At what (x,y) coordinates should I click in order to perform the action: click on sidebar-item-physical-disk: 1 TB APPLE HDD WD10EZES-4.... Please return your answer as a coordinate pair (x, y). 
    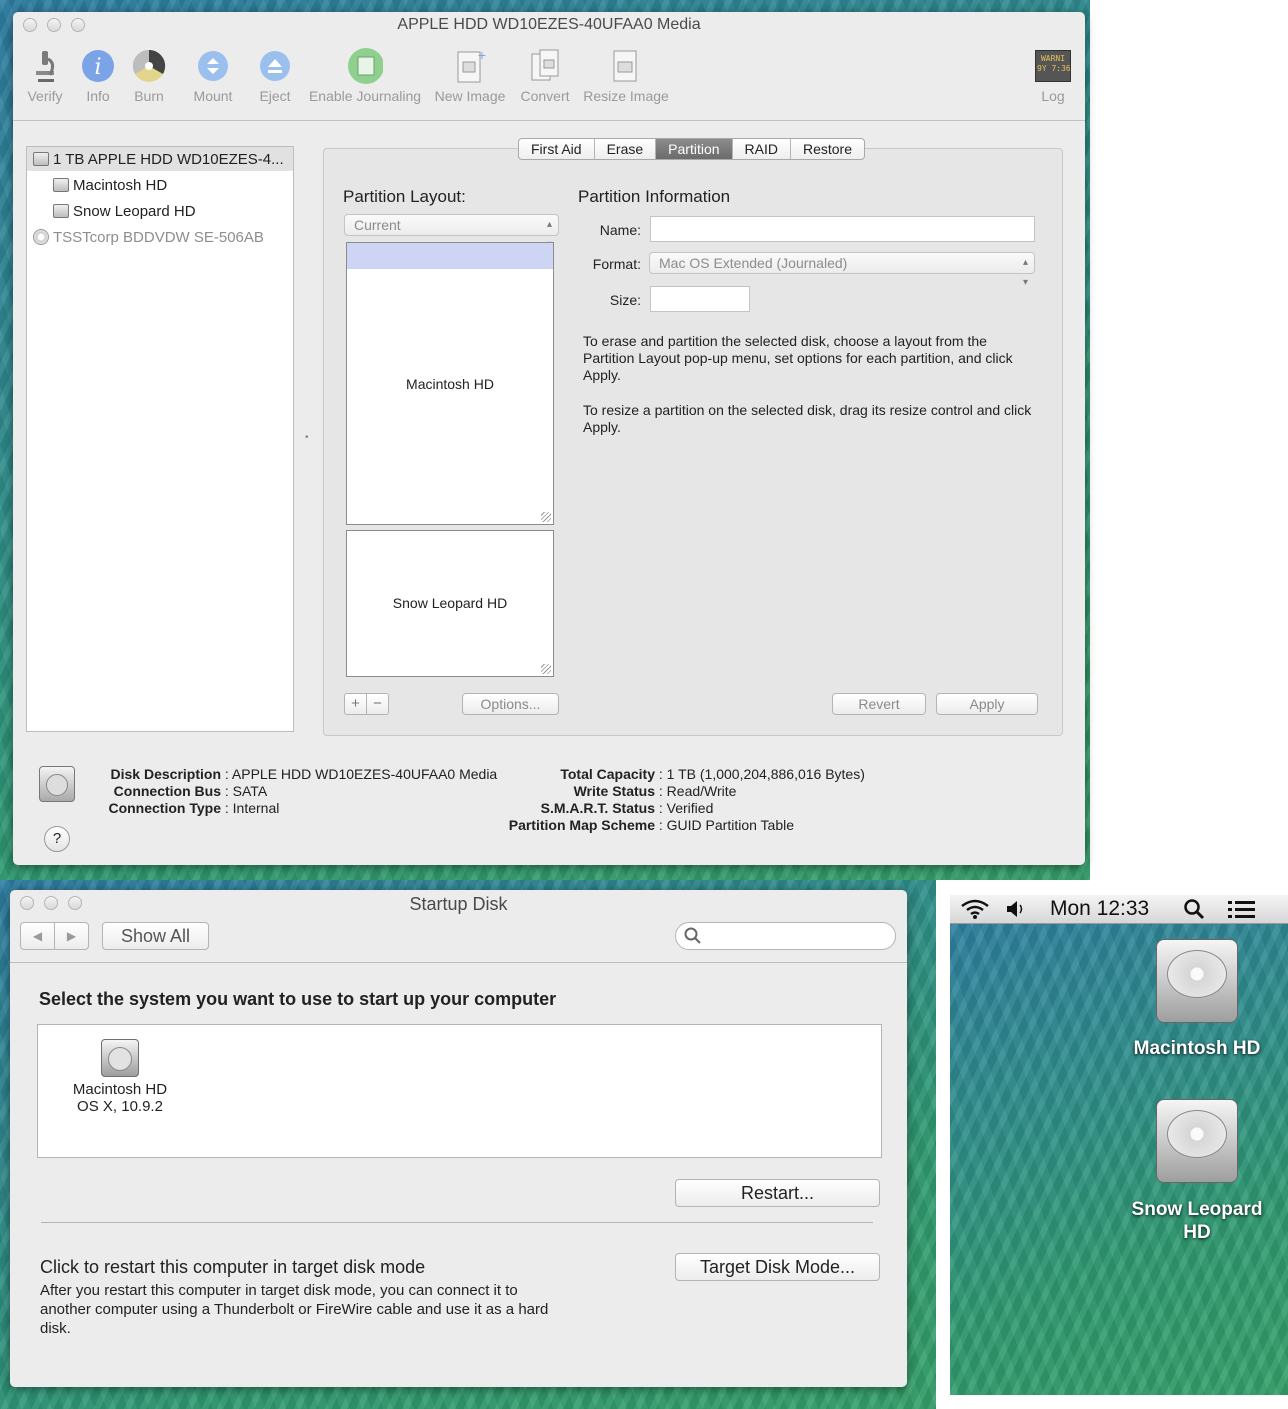
    Looking at the image, I should click on (160, 159).